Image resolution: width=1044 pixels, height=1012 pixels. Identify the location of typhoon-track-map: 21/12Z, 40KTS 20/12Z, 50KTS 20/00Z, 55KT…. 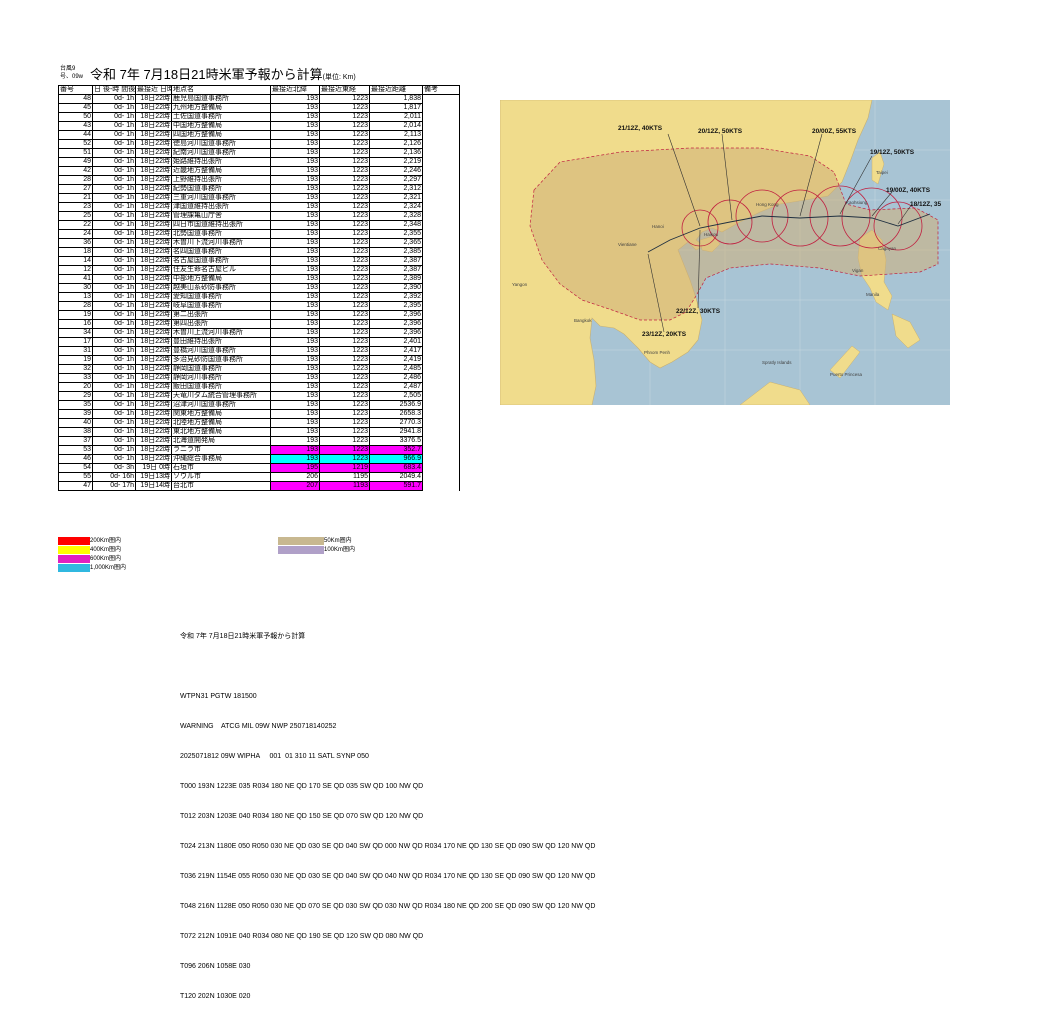
(724, 252).